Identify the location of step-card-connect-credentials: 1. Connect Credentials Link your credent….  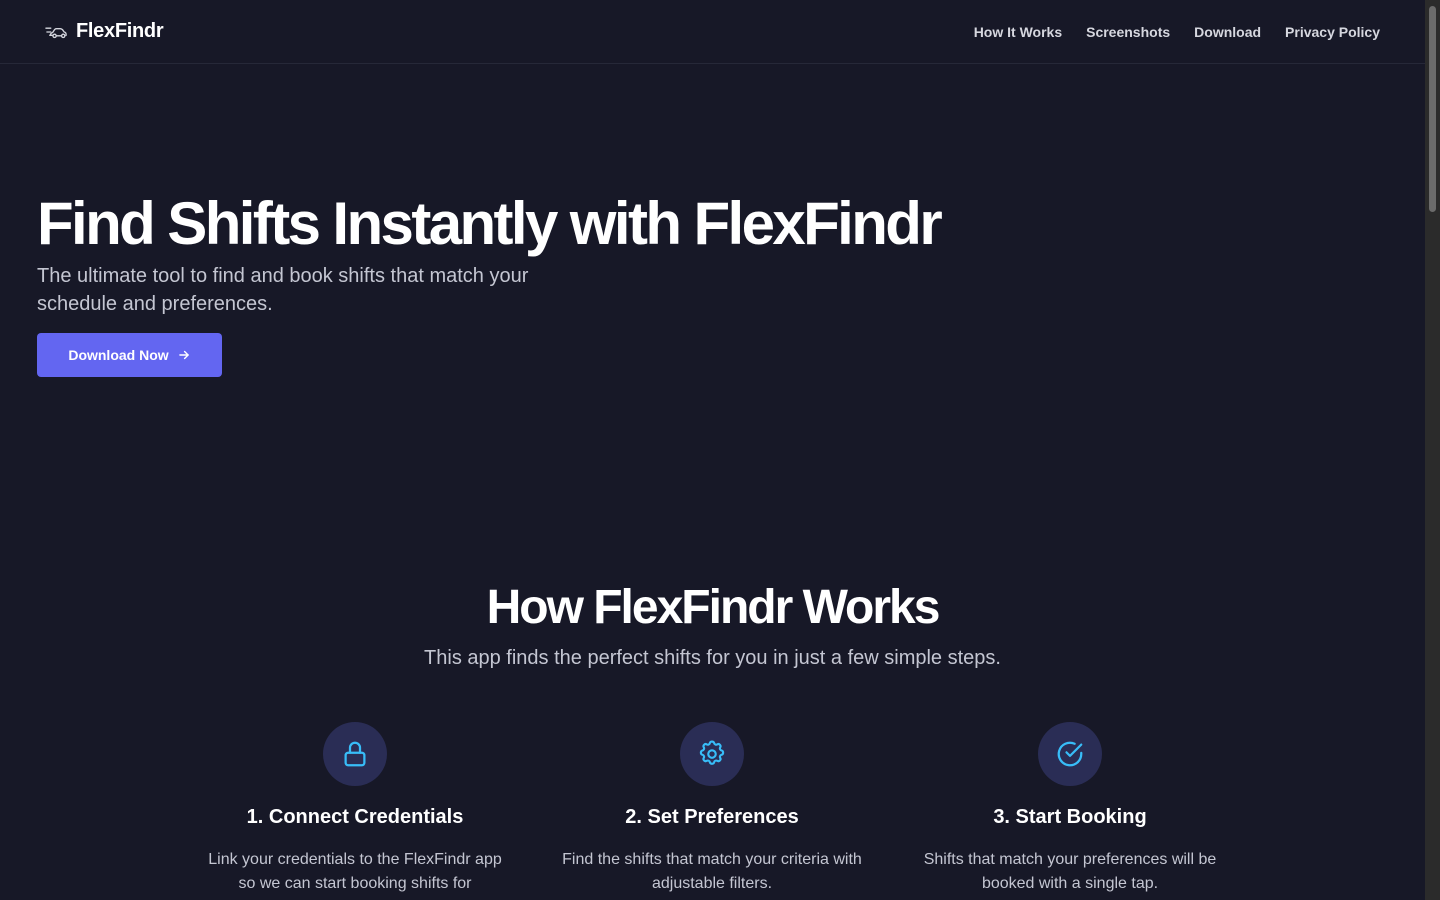
(355, 809).